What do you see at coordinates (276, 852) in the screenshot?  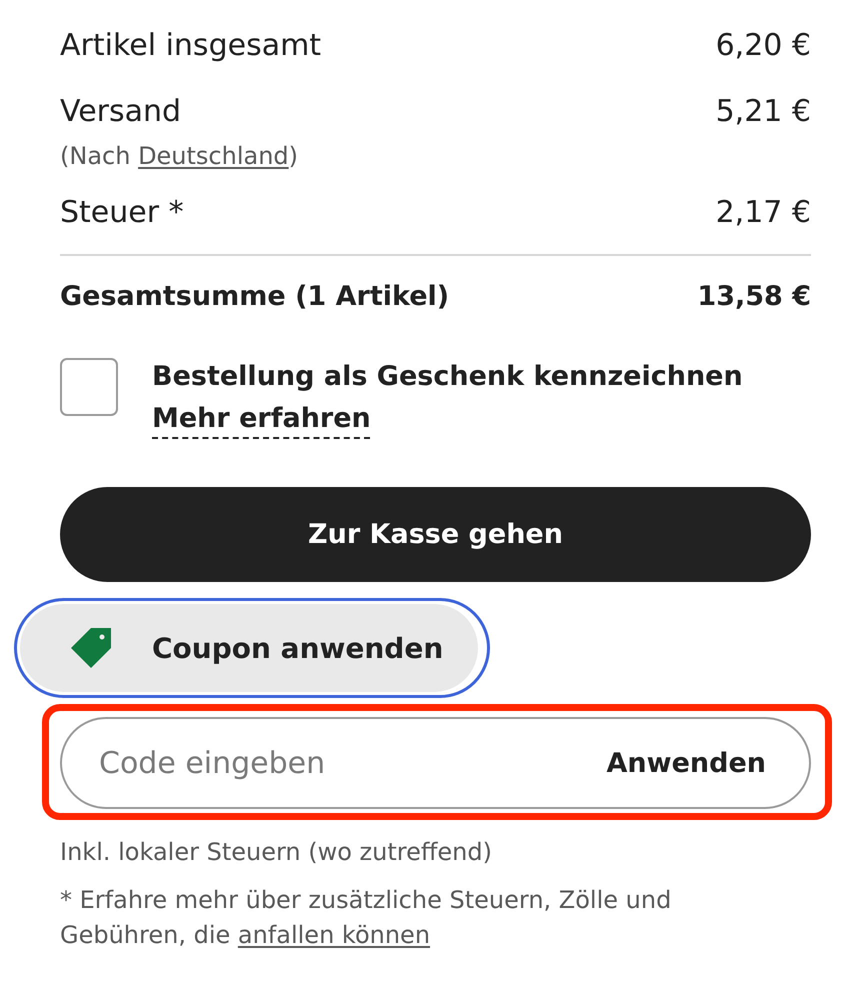 I see `tax-note: Inkl. lokaler Steuern (wo zutreffend)` at bounding box center [276, 852].